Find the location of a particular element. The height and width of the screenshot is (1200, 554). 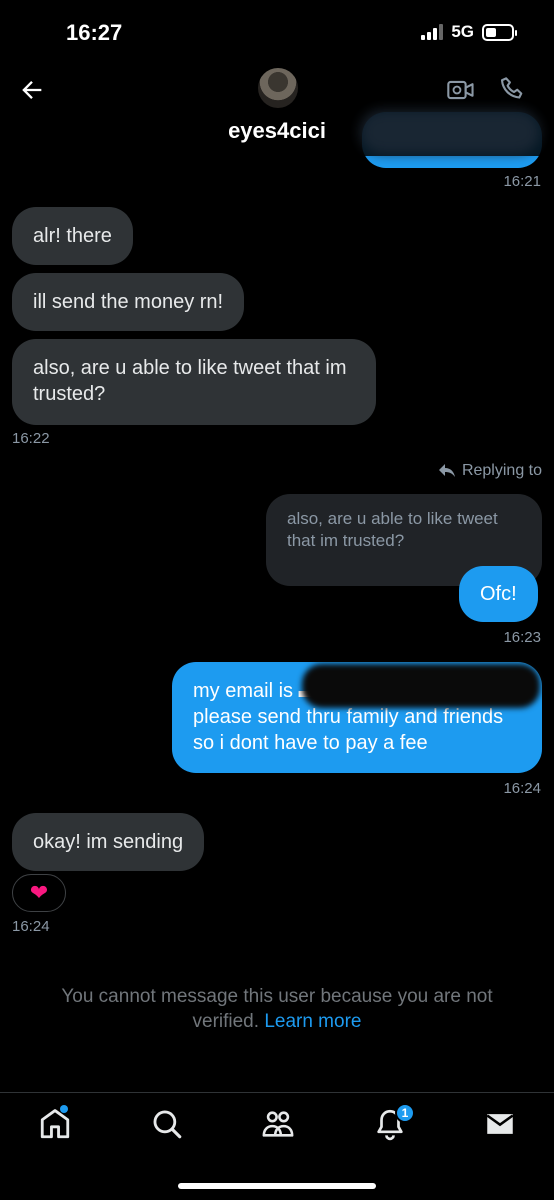

home-icon is located at coordinates (55, 1124).